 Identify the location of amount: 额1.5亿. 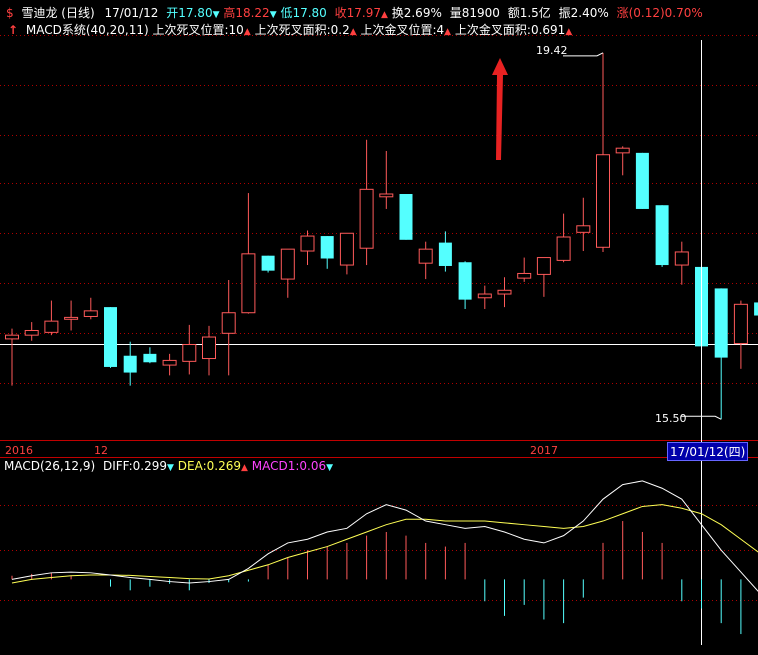
(529, 13).